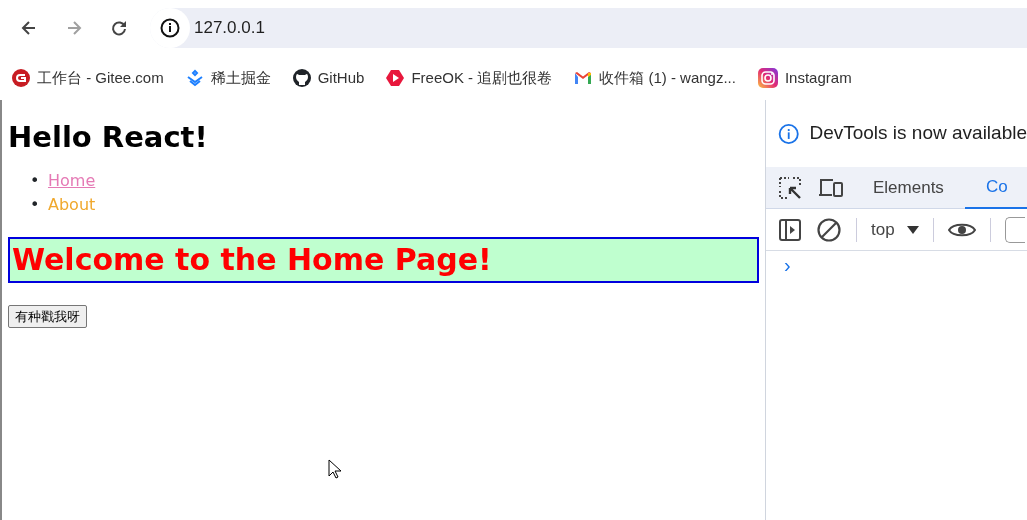 This screenshot has width=1027, height=520. I want to click on sidebar-icon, so click(790, 229).